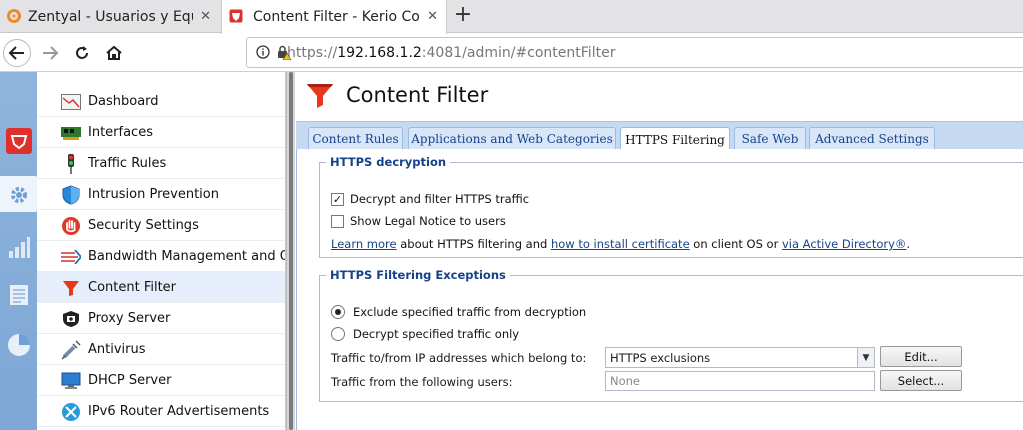 This screenshot has height=430, width=1023. What do you see at coordinates (153, 194) in the screenshot?
I see `sidebar-item-label: Intrusion Prevention` at bounding box center [153, 194].